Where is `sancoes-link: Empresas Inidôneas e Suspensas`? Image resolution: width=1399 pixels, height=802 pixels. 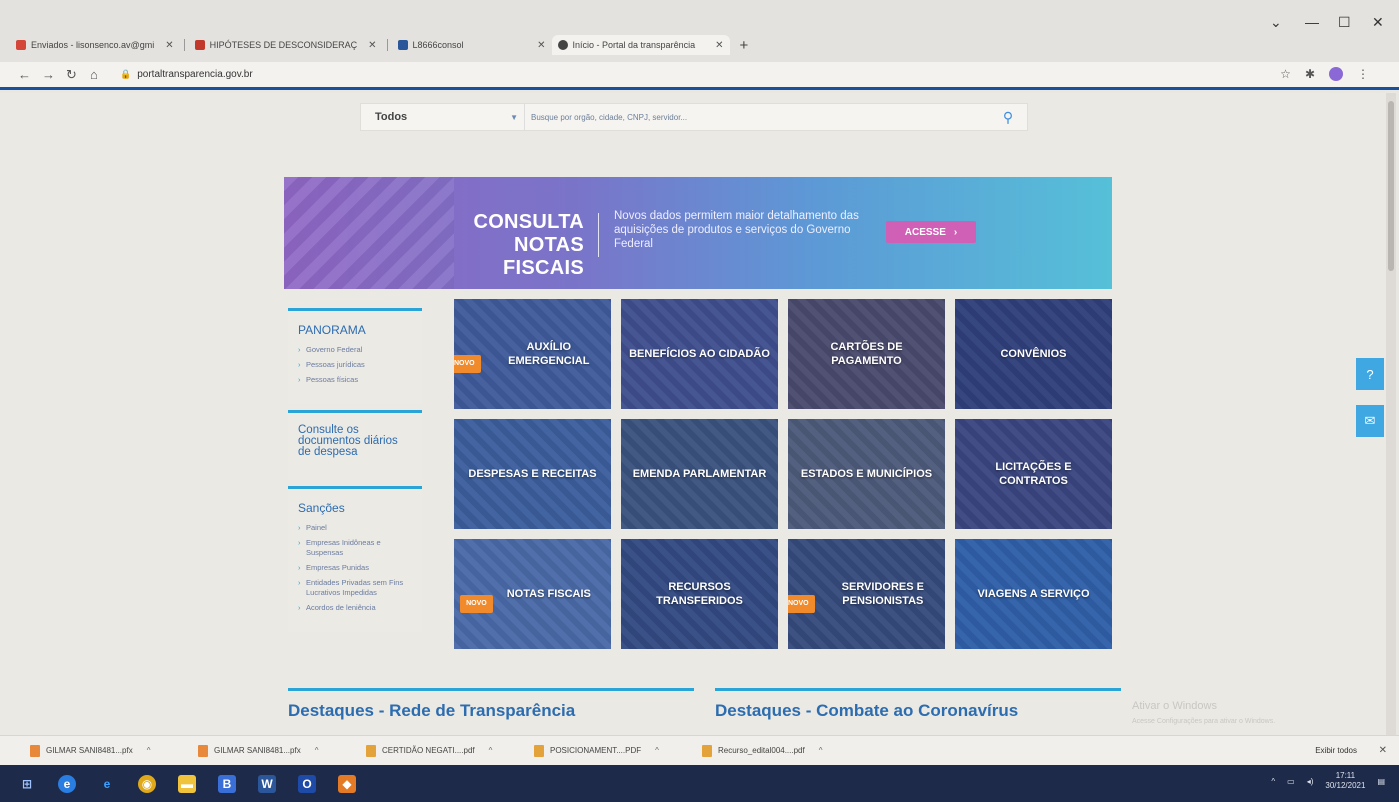
sancoes-link: Empresas Inidôneas e Suspensas is located at coordinates (355, 548).